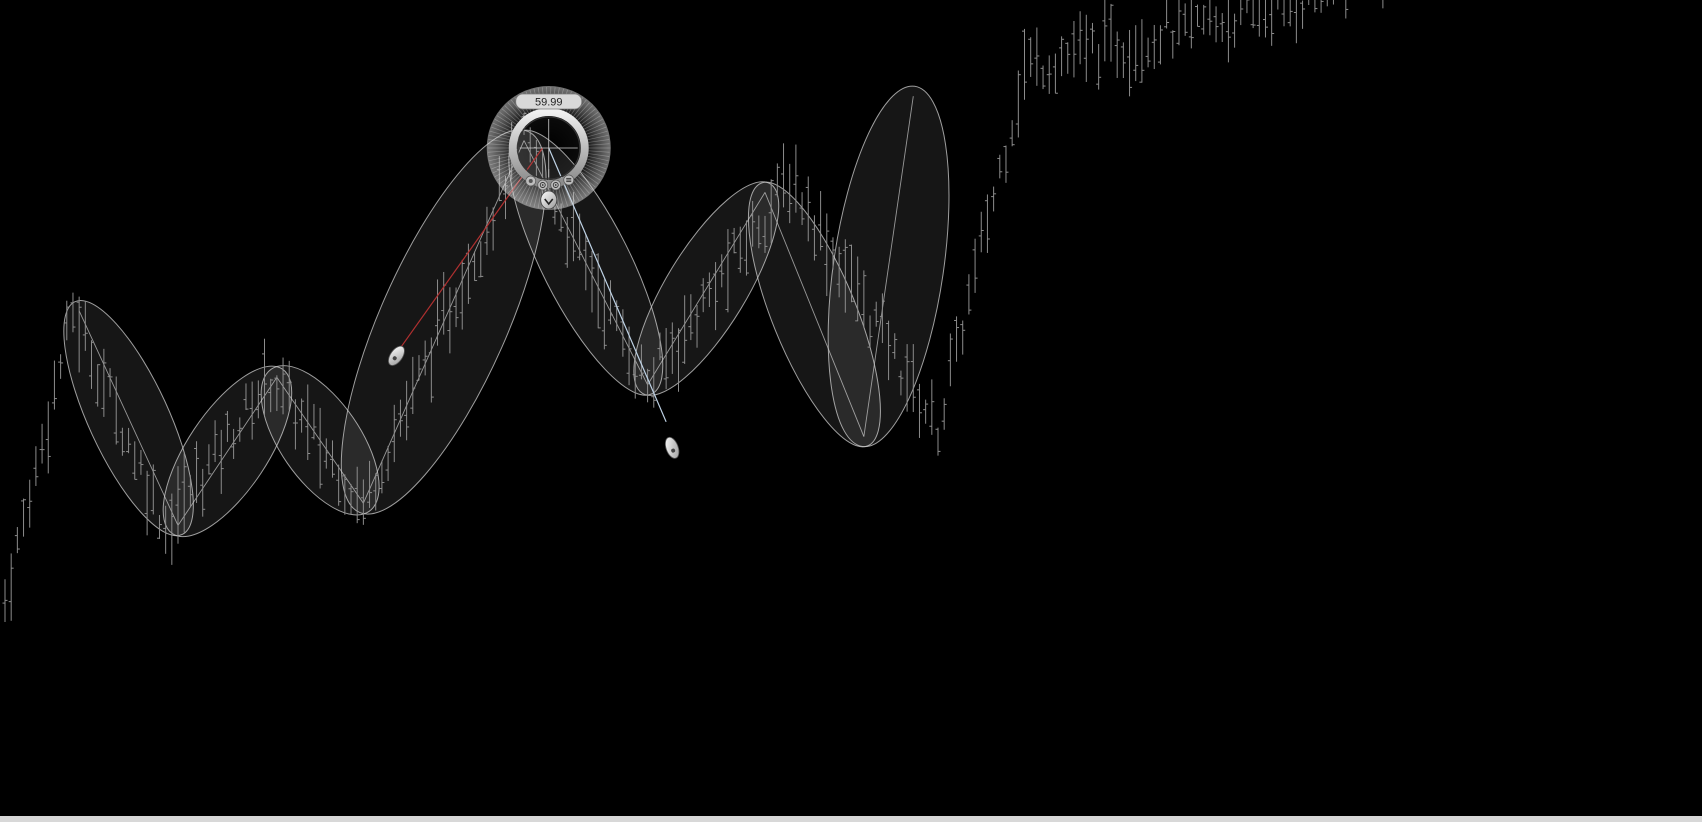 The width and height of the screenshot is (1702, 822). What do you see at coordinates (851, 819) in the screenshot?
I see `window-bottom-edge` at bounding box center [851, 819].